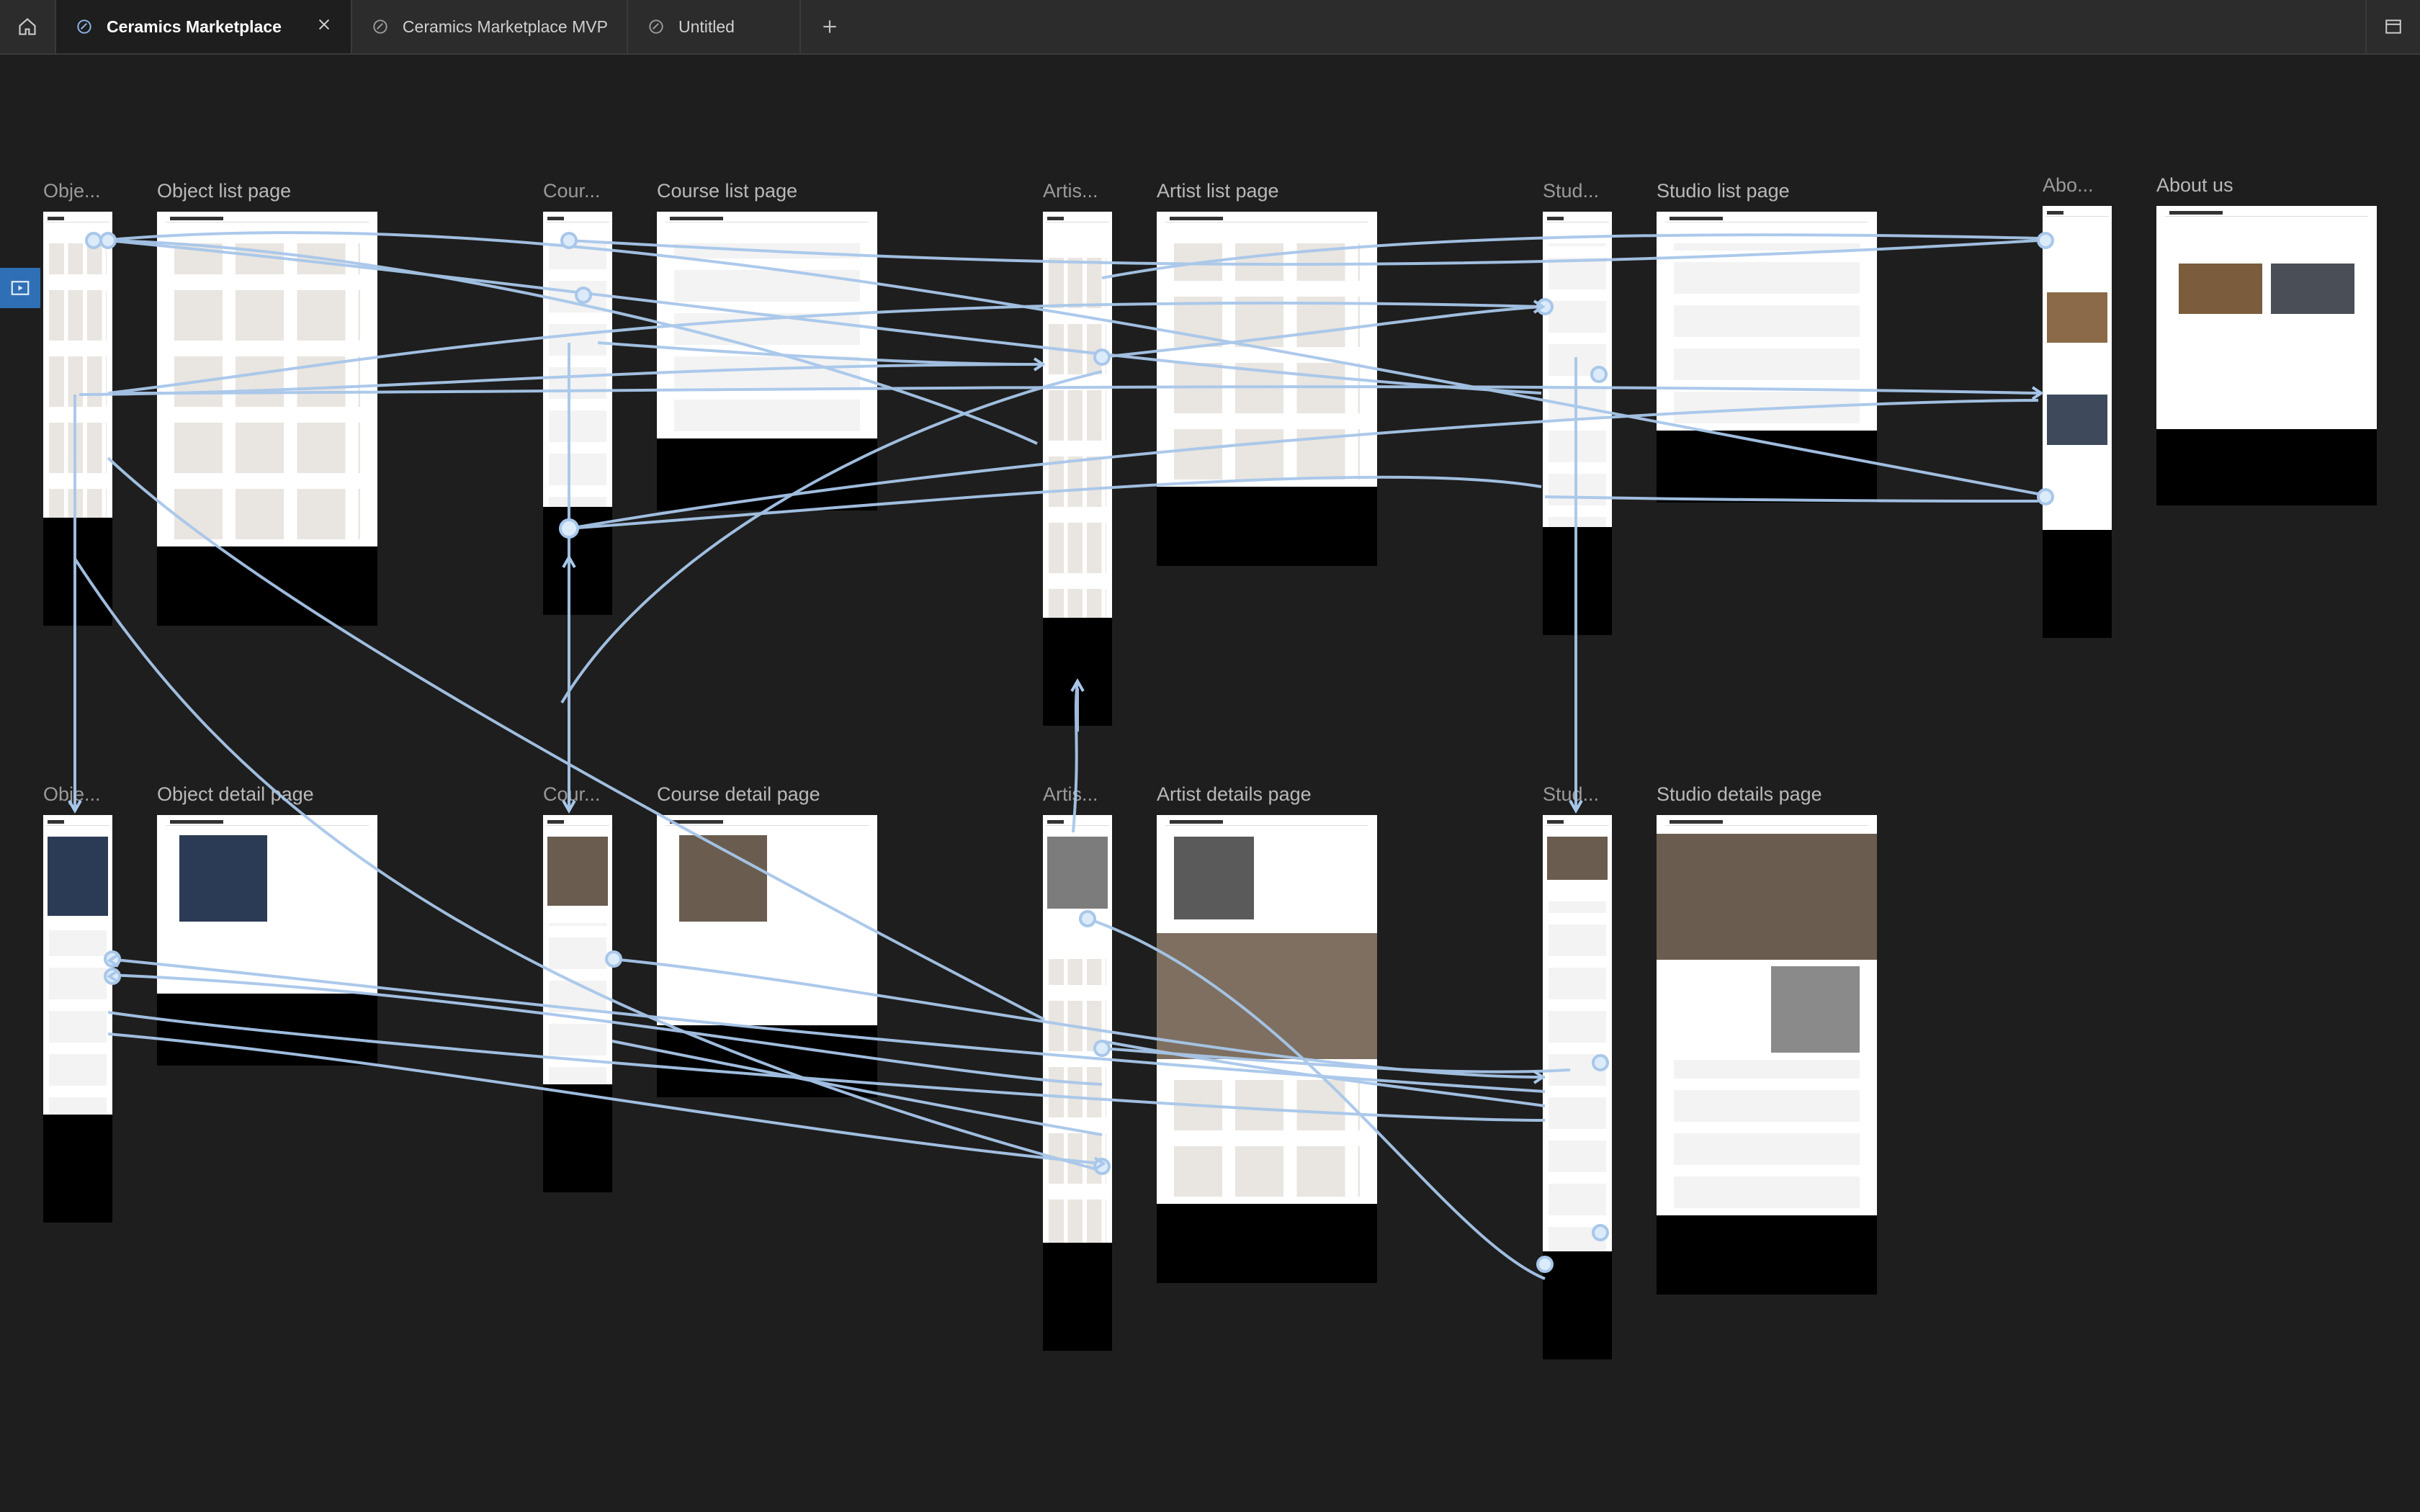 The width and height of the screenshot is (2420, 1512). I want to click on home-button, so click(28, 26).